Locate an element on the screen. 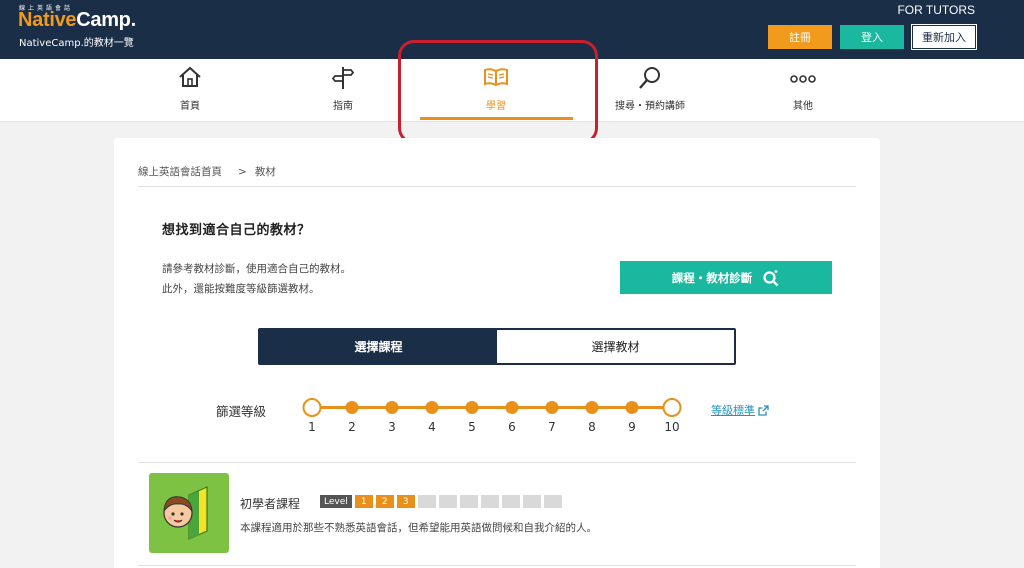  level-tick: 4 is located at coordinates (432, 427).